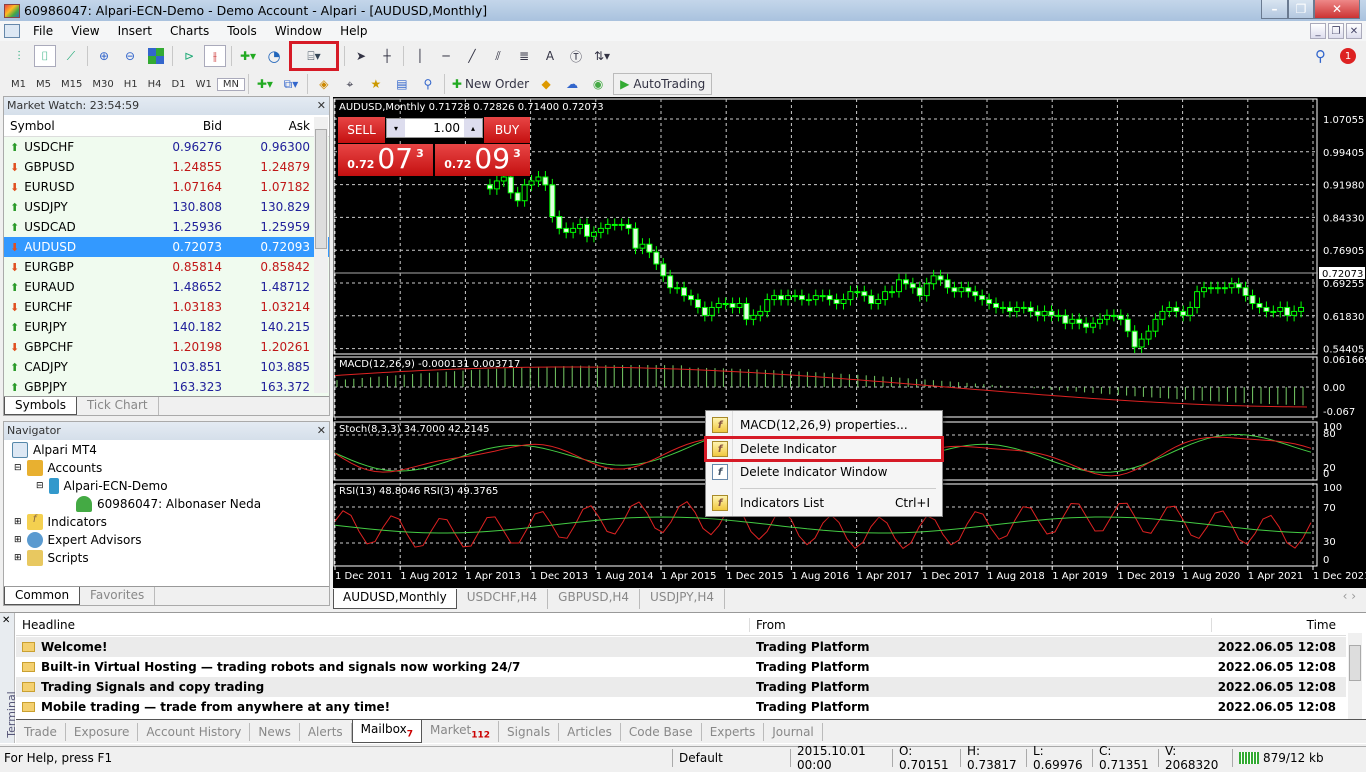 Image resolution: width=1366 pixels, height=772 pixels. What do you see at coordinates (248, 56) in the screenshot?
I see `new-chart-button: ✚▾` at bounding box center [248, 56].